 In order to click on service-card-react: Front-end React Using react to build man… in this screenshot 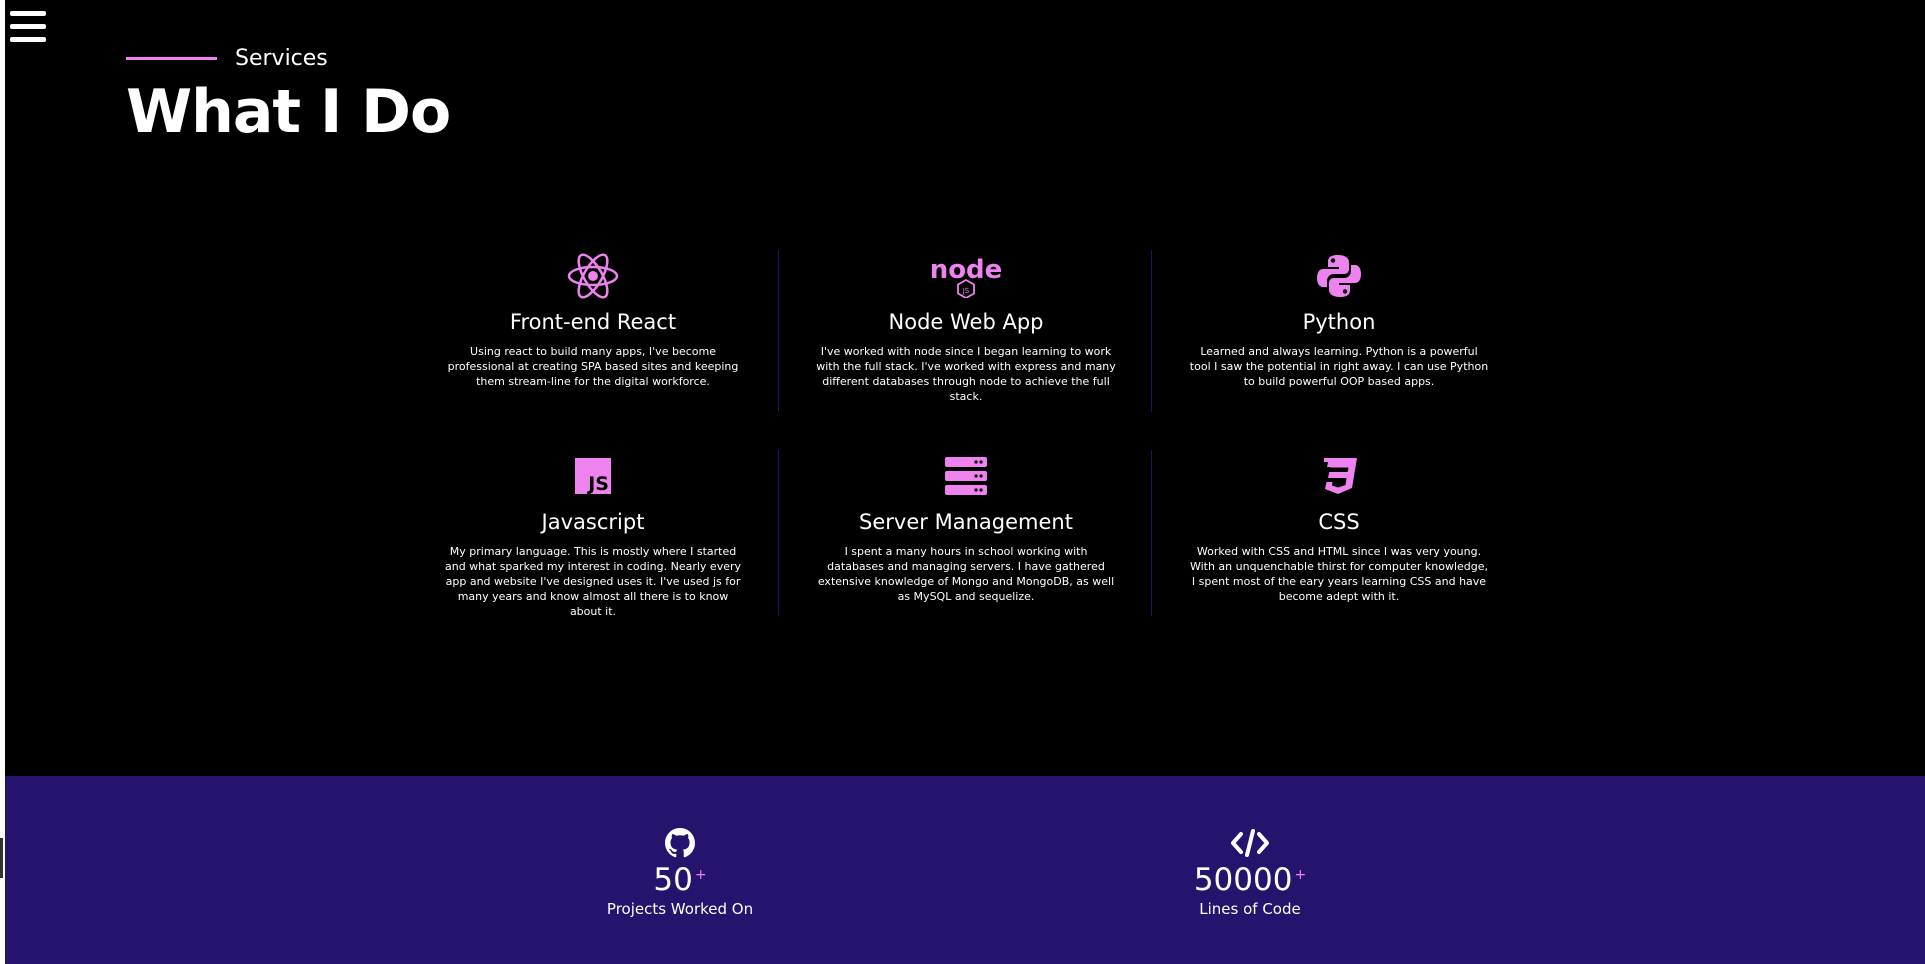, I will do `click(593, 319)`.